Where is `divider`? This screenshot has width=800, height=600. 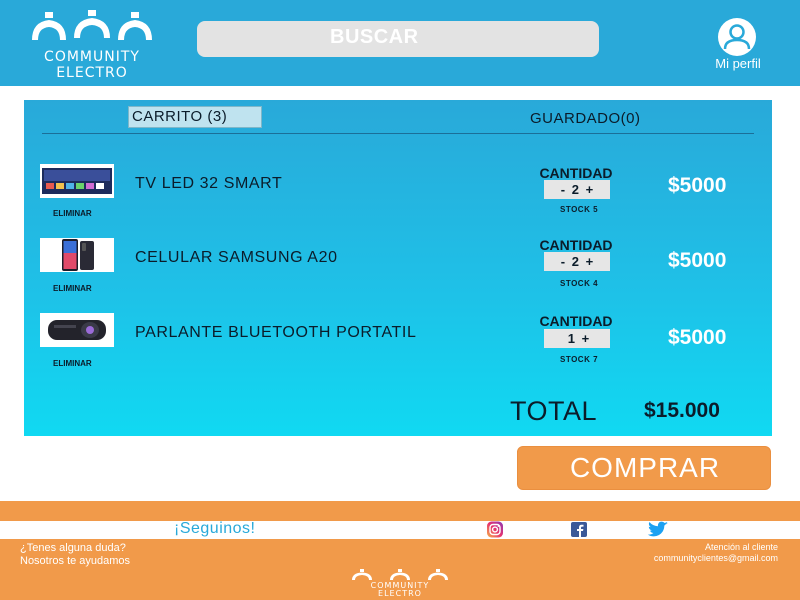
divider is located at coordinates (398, 133).